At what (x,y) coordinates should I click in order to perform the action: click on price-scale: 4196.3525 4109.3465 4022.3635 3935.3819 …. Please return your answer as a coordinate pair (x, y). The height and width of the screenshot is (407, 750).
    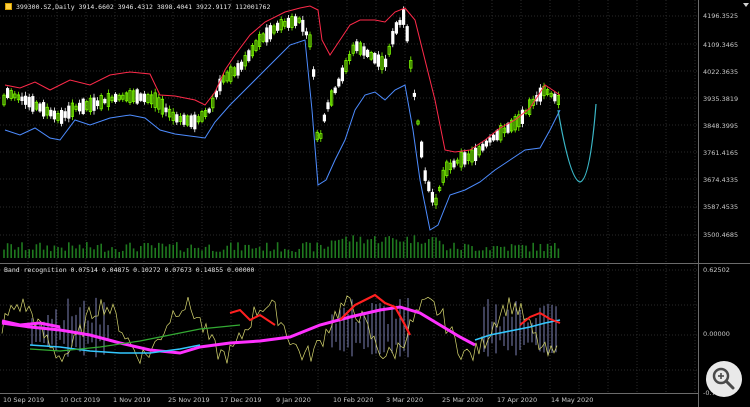
    Looking at the image, I should click on (724, 203).